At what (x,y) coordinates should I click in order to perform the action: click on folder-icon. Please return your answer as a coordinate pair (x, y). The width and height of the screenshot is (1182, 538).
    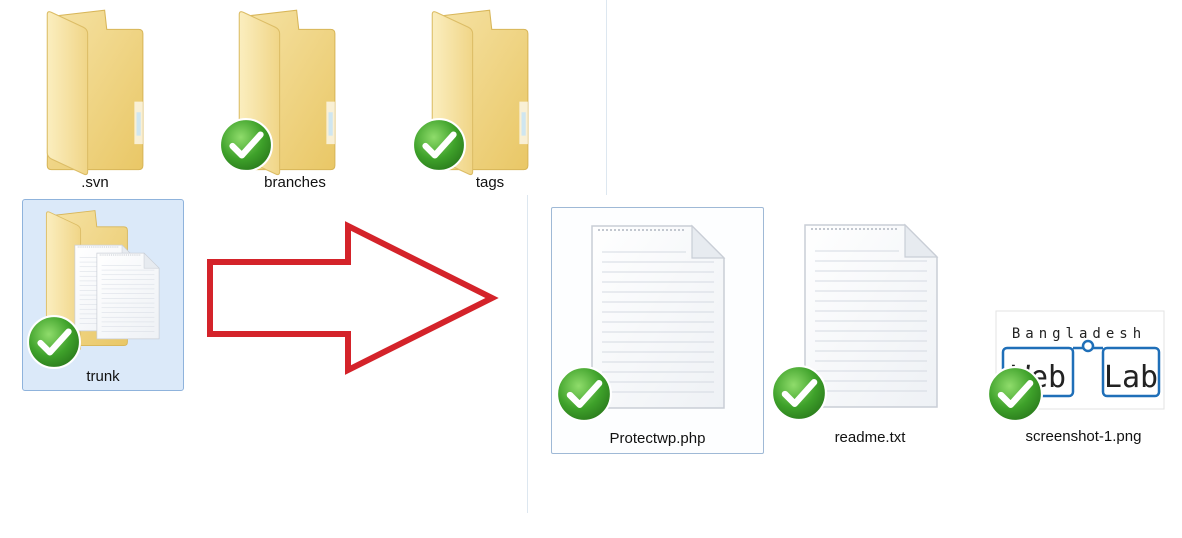
    Looking at the image, I should click on (94, 91).